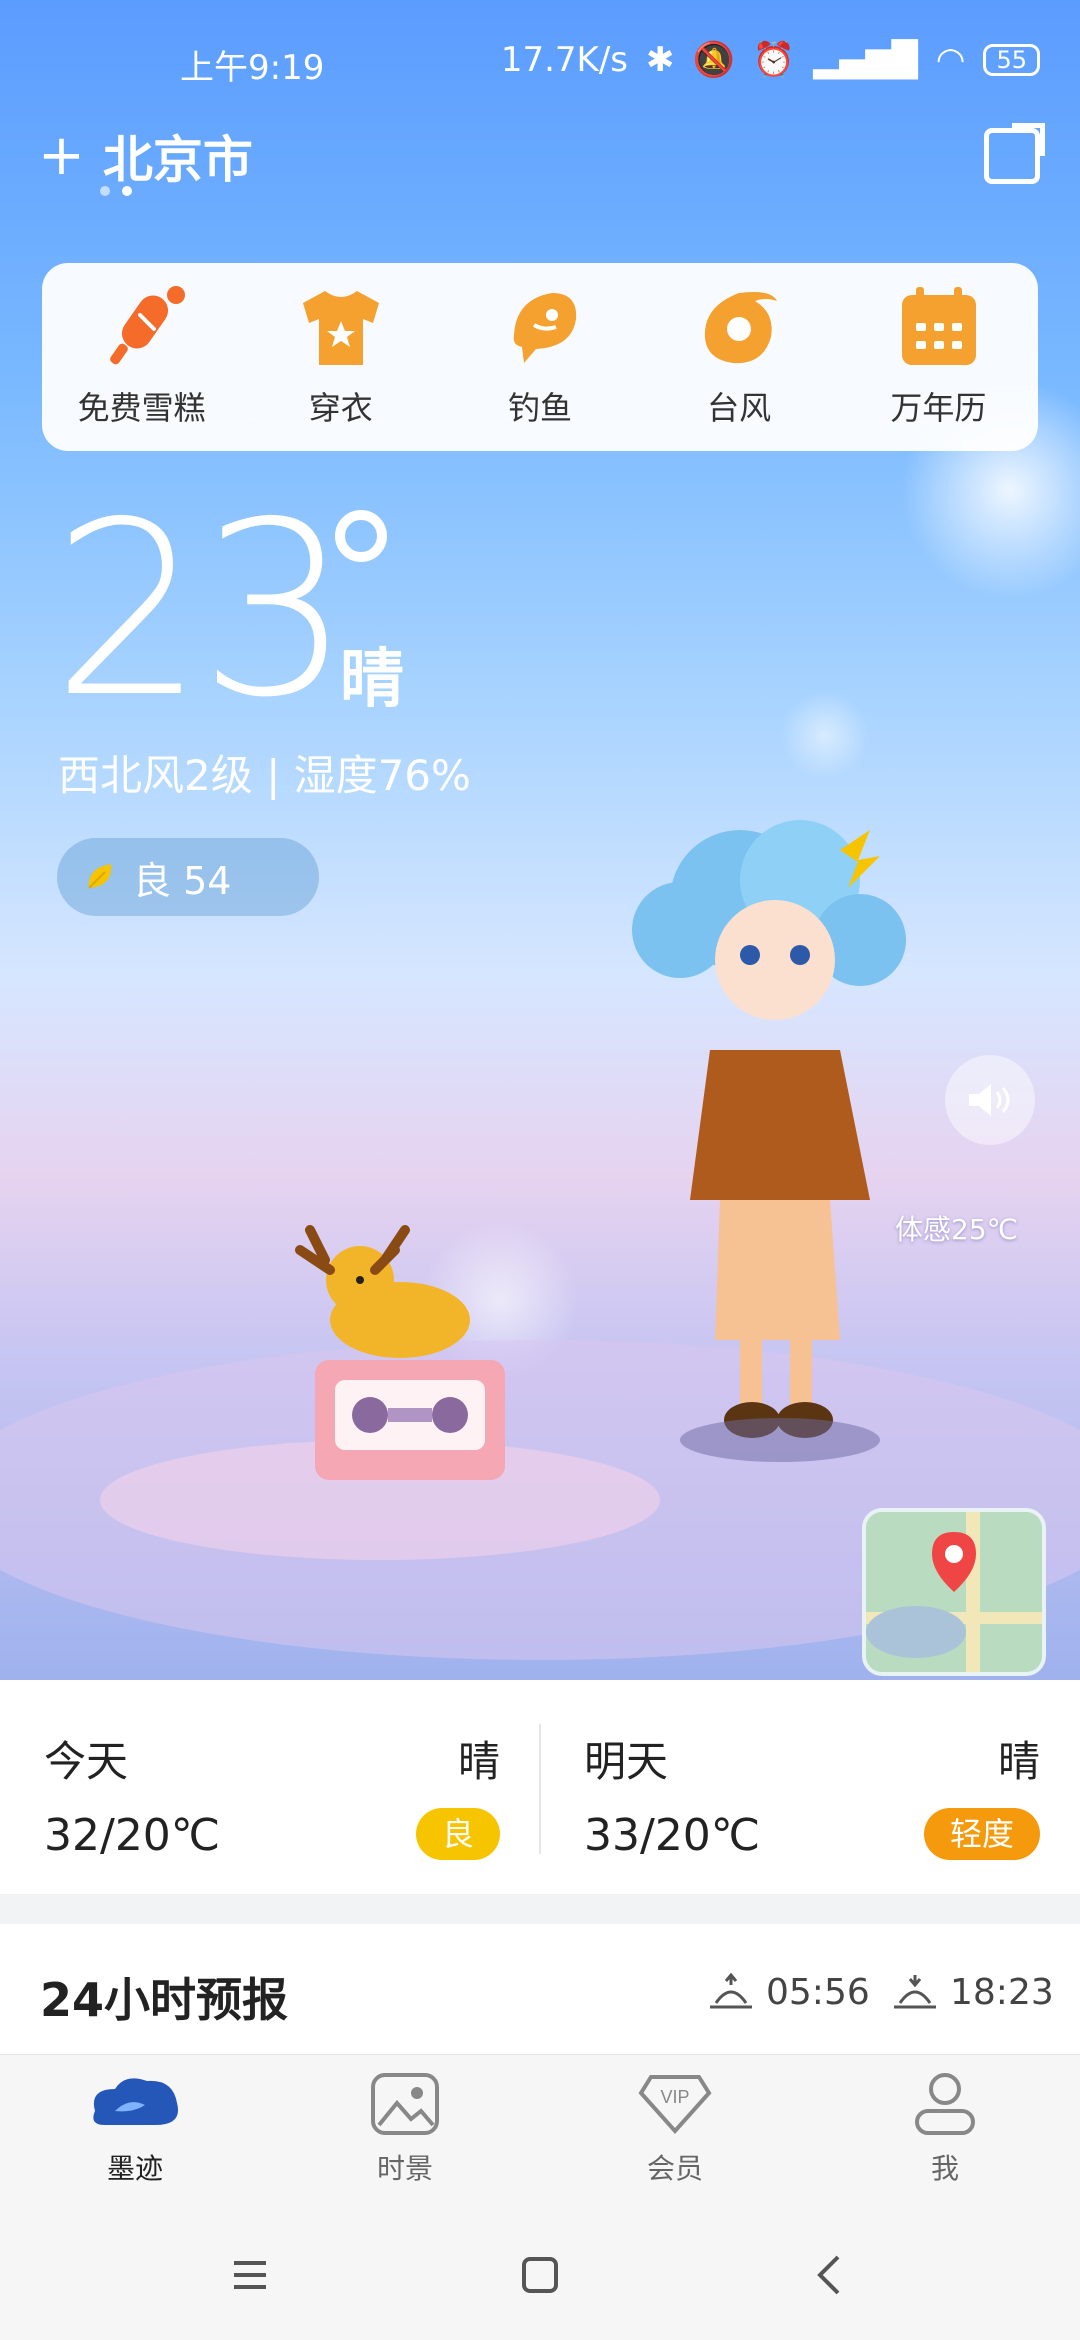  Describe the element at coordinates (250, 2275) in the screenshot. I see `menu-nav-icon` at that location.